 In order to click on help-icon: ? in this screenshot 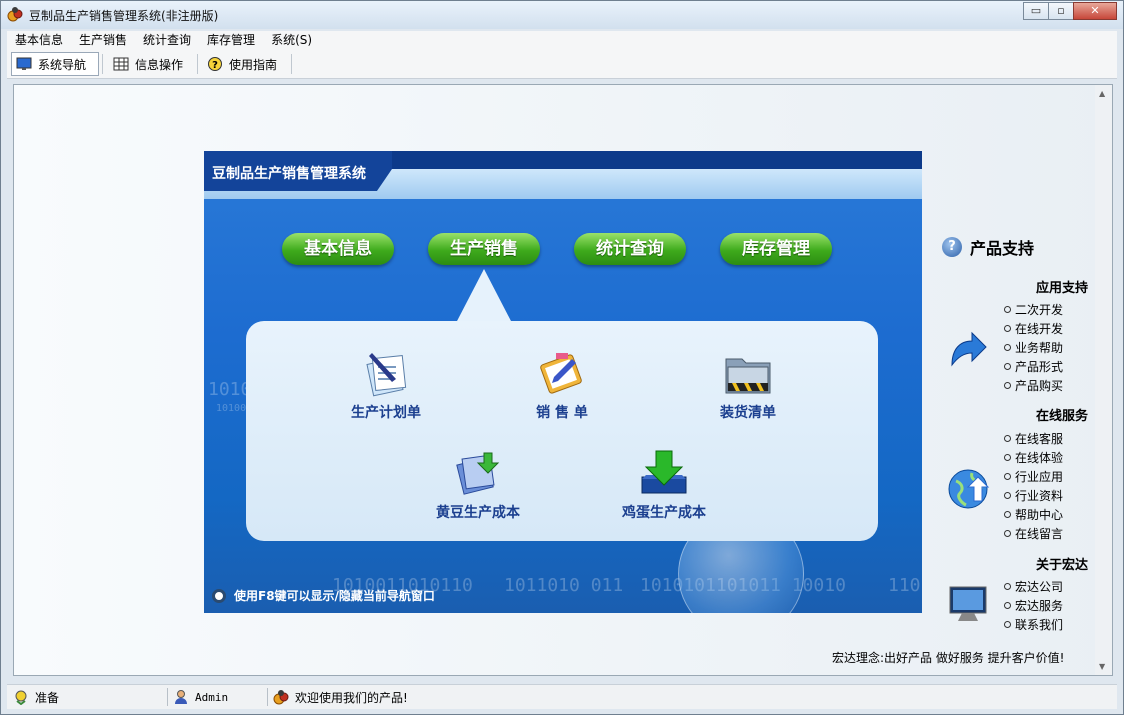, I will do `click(952, 247)`.